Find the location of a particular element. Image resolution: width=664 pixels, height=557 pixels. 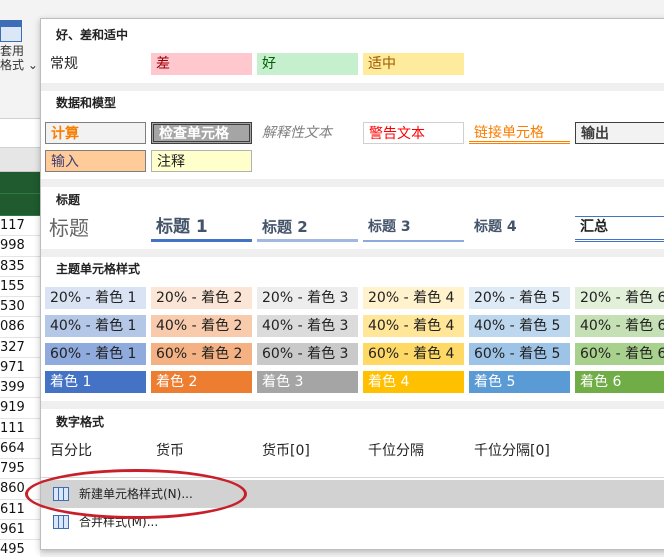

style-40-accent-5: 40% - 着色 5 is located at coordinates (519, 326).